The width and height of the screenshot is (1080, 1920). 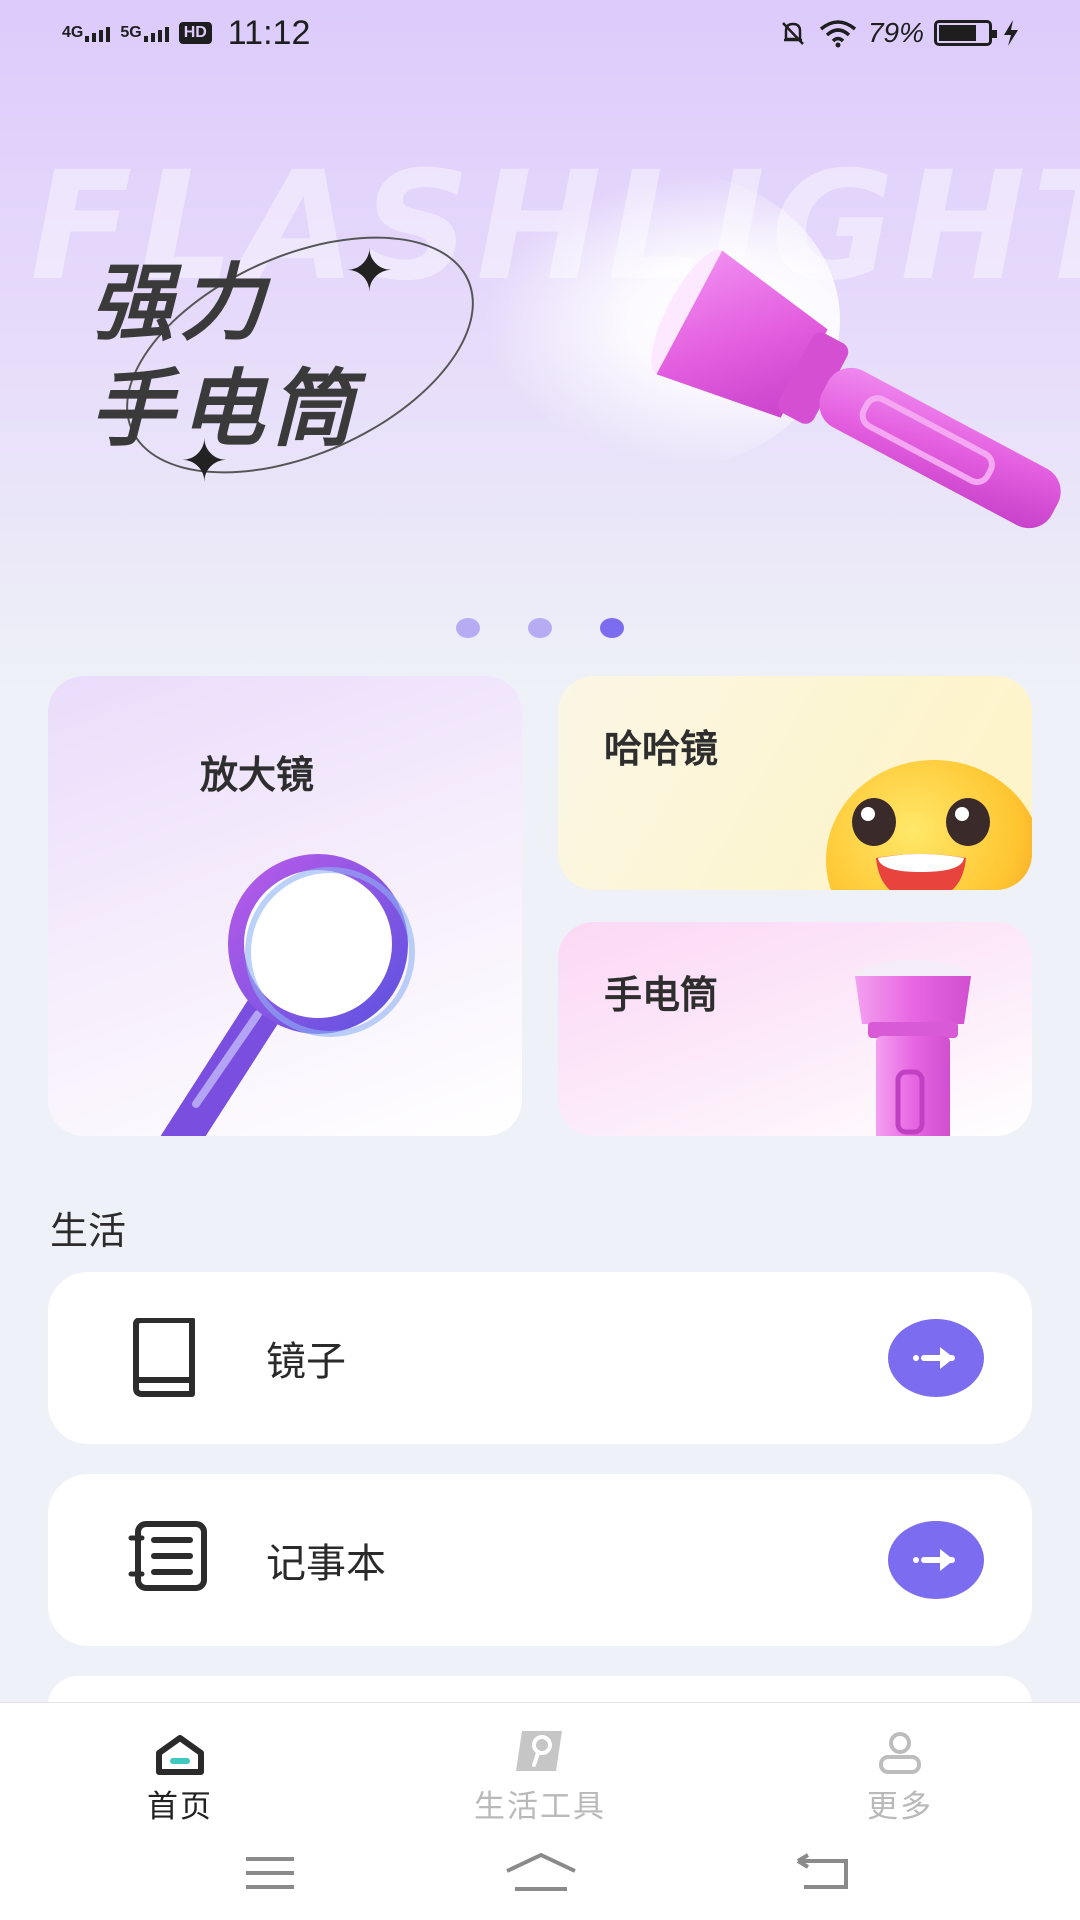 I want to click on carousel-indicator, so click(x=540, y=628).